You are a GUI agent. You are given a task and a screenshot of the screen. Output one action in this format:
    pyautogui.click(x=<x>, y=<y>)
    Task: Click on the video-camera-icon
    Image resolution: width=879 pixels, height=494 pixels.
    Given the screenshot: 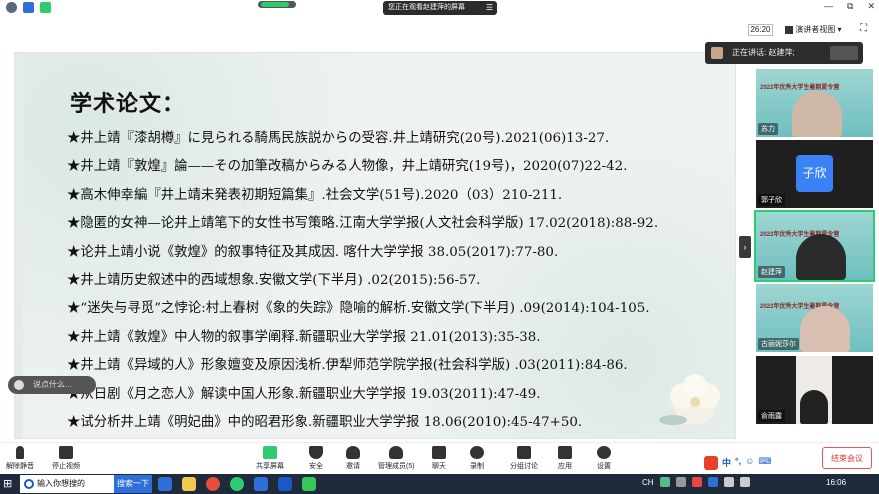 What is the action you would take?
    pyautogui.click(x=66, y=452)
    